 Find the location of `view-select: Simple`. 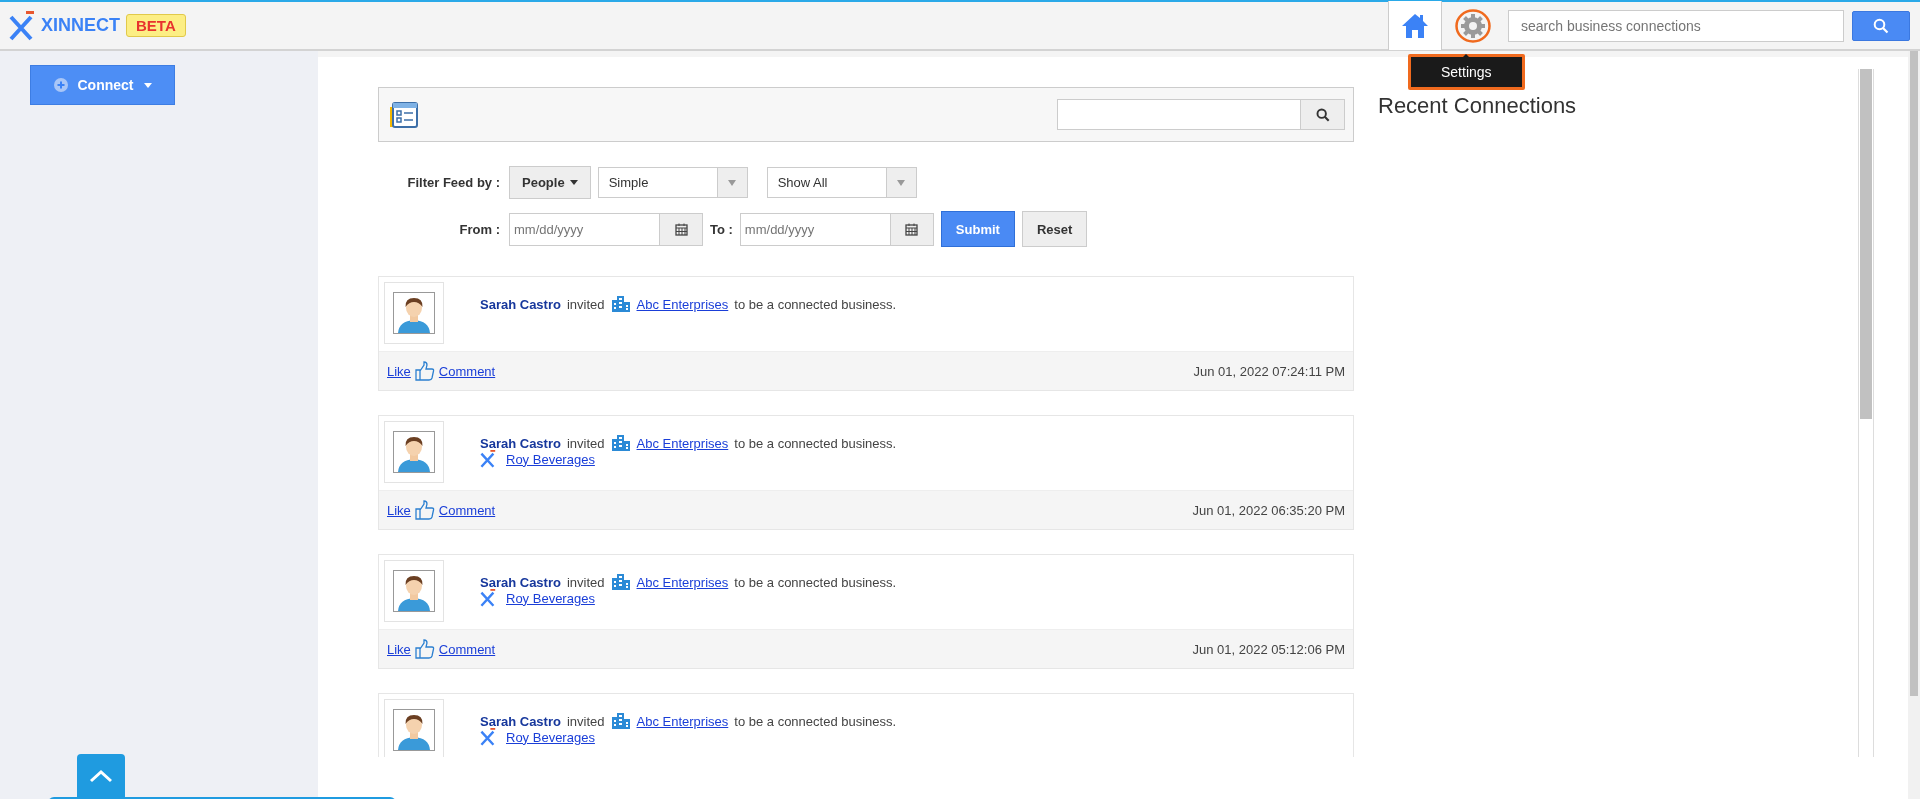

view-select: Simple is located at coordinates (672, 182).